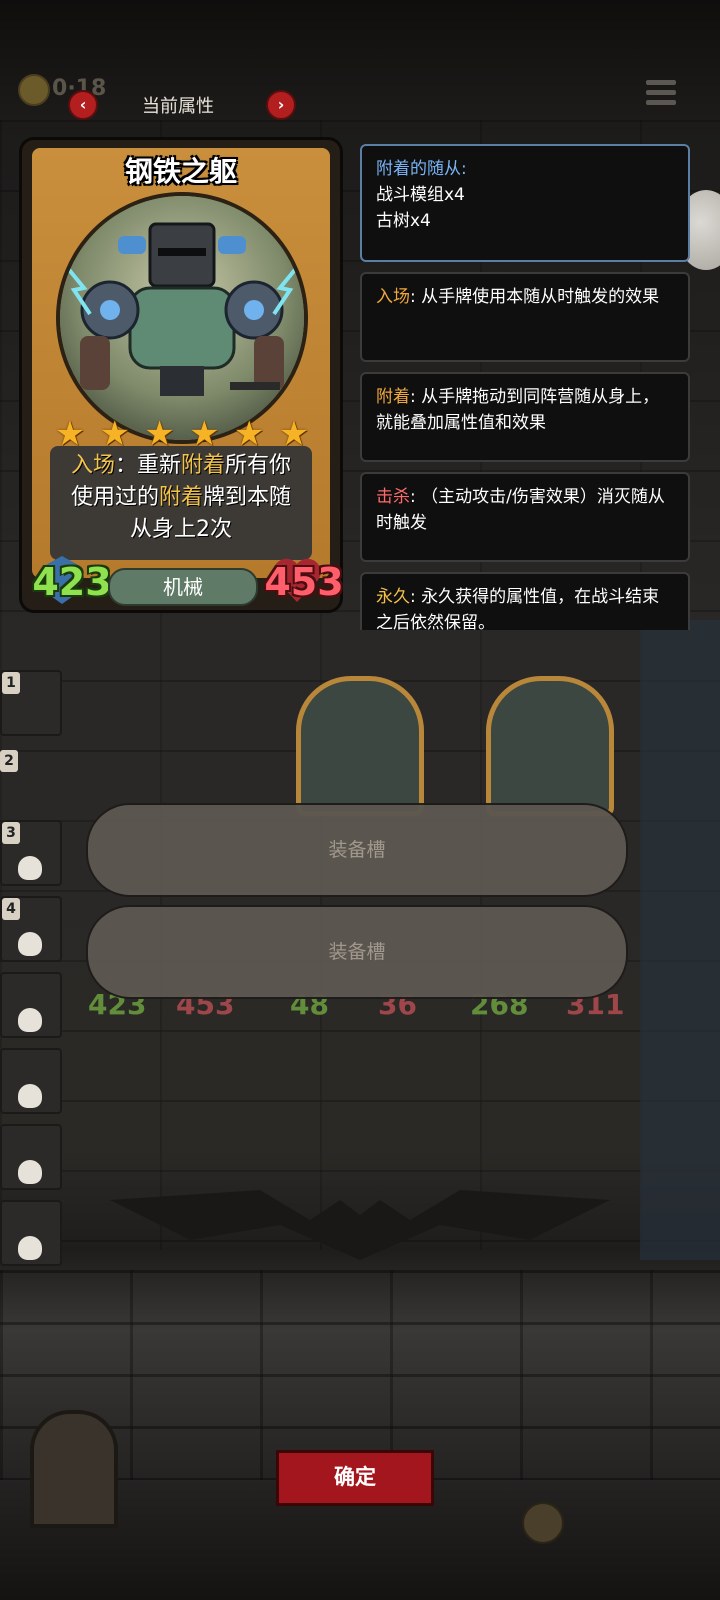 The image size is (720, 1600). Describe the element at coordinates (181, 529) in the screenshot. I see `desc-text: 从身上2次` at that location.